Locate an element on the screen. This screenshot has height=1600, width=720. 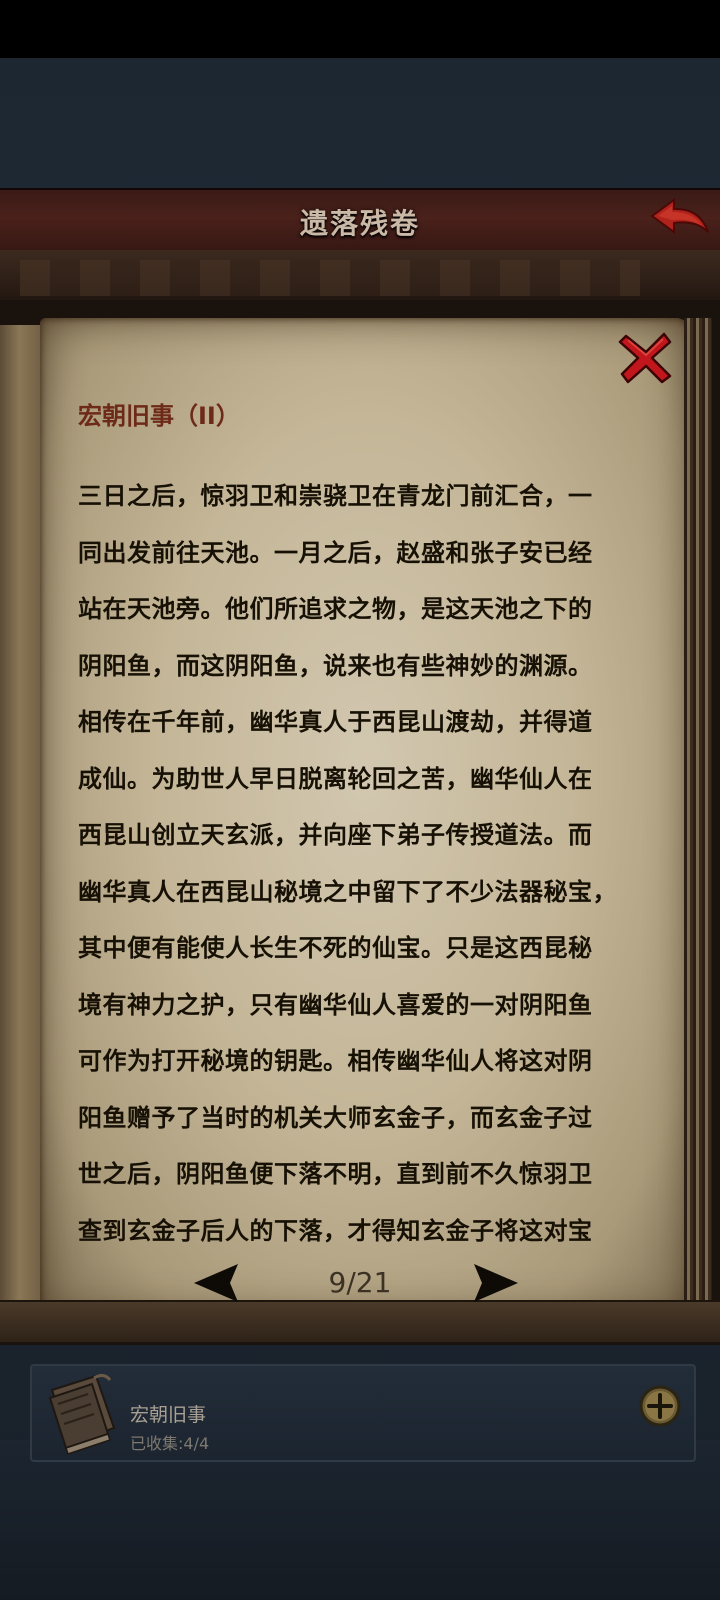
right-triangle-icon is located at coordinates (496, 1283).